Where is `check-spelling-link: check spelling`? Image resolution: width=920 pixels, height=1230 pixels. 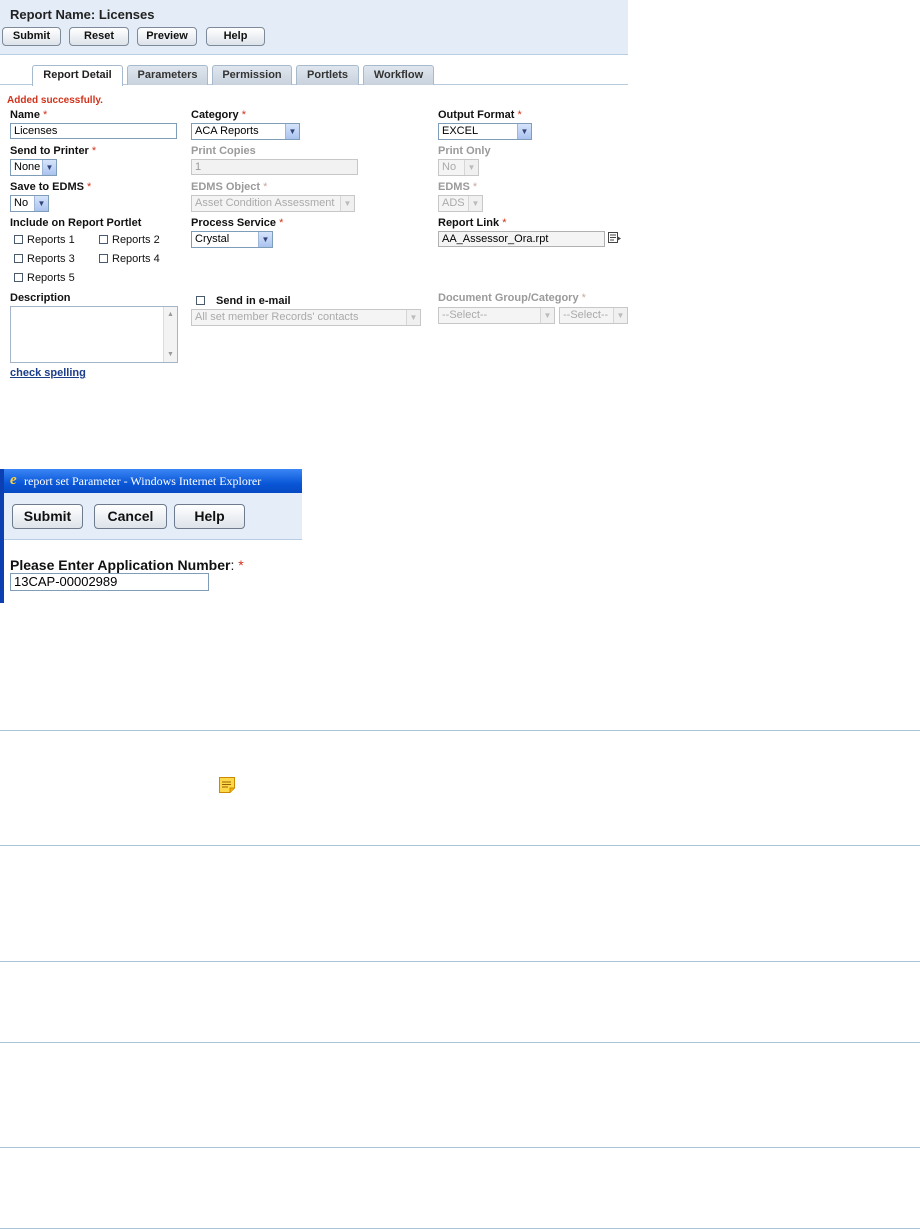
check-spelling-link: check spelling is located at coordinates (48, 373).